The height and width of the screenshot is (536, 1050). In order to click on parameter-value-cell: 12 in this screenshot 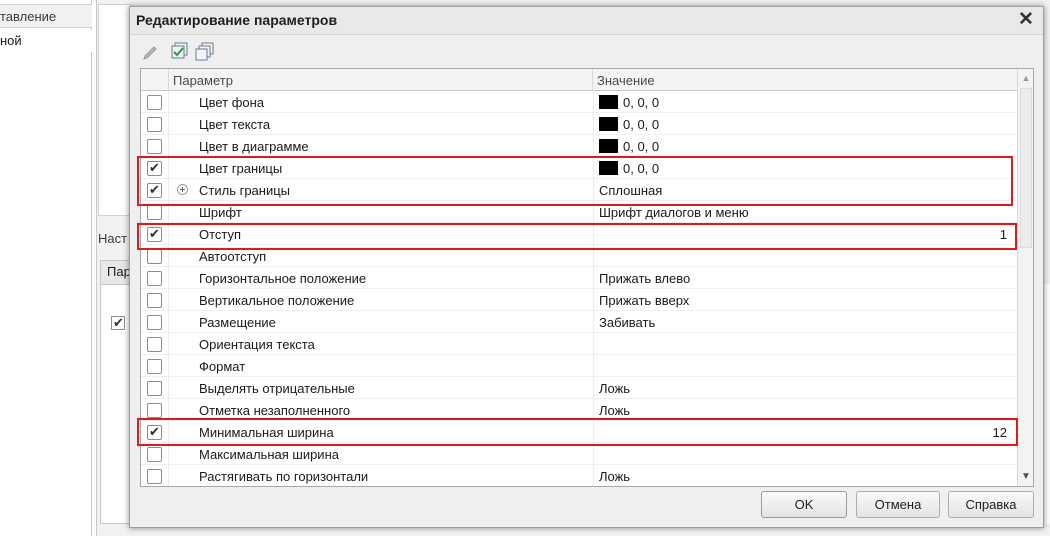, I will do `click(805, 432)`.